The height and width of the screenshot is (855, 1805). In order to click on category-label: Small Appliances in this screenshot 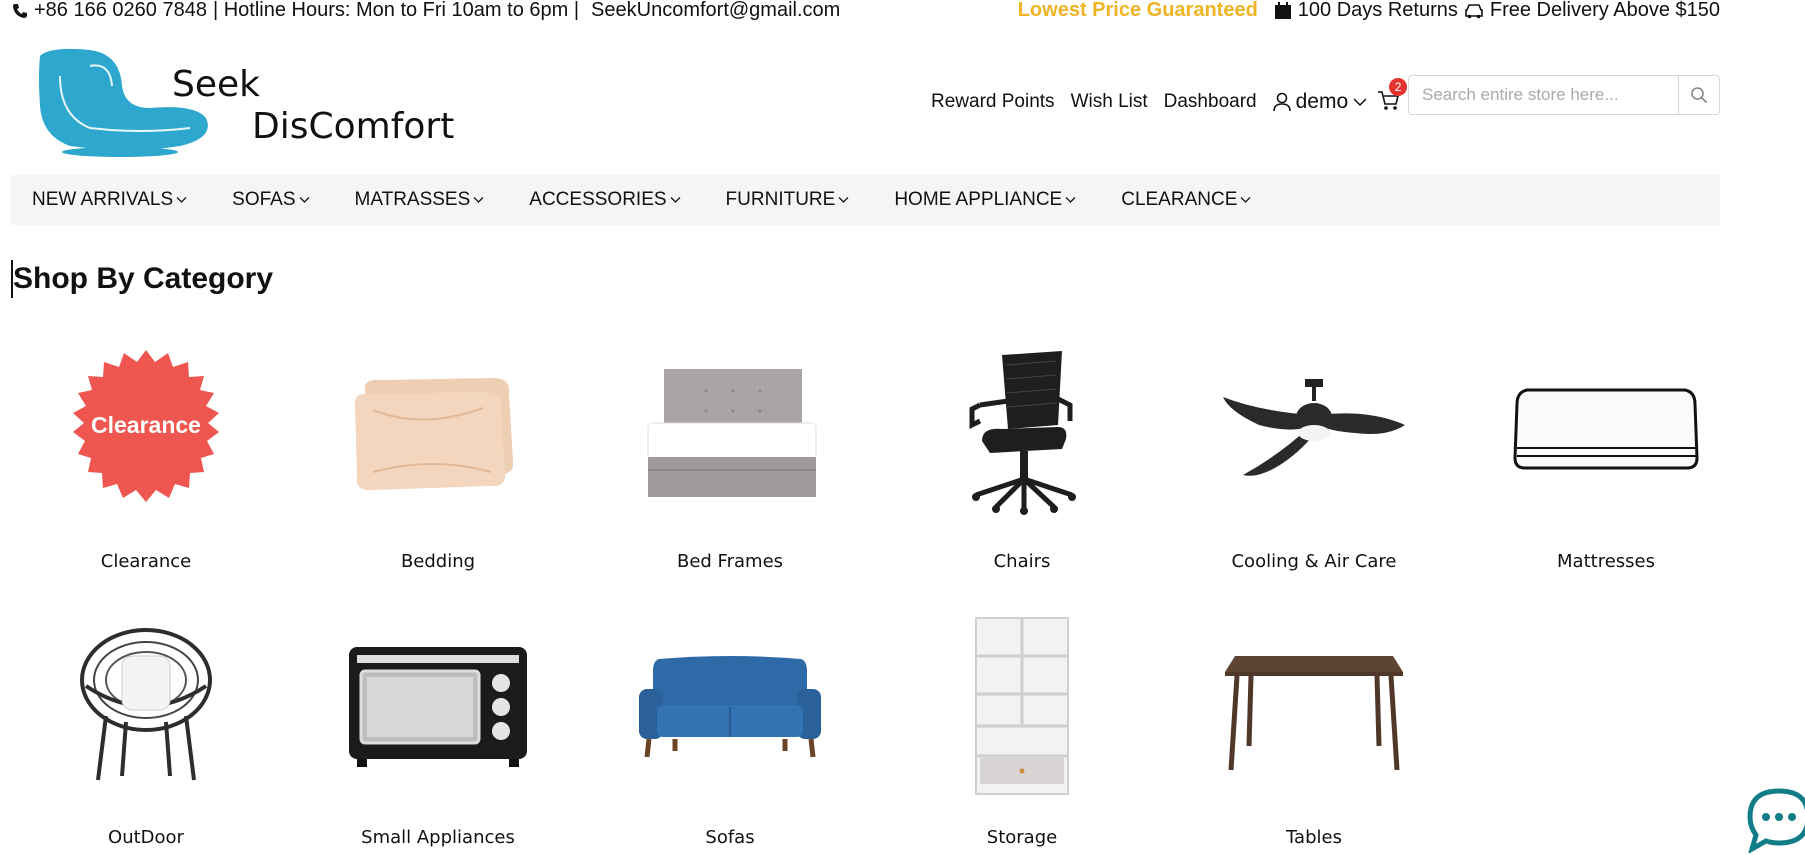, I will do `click(438, 837)`.